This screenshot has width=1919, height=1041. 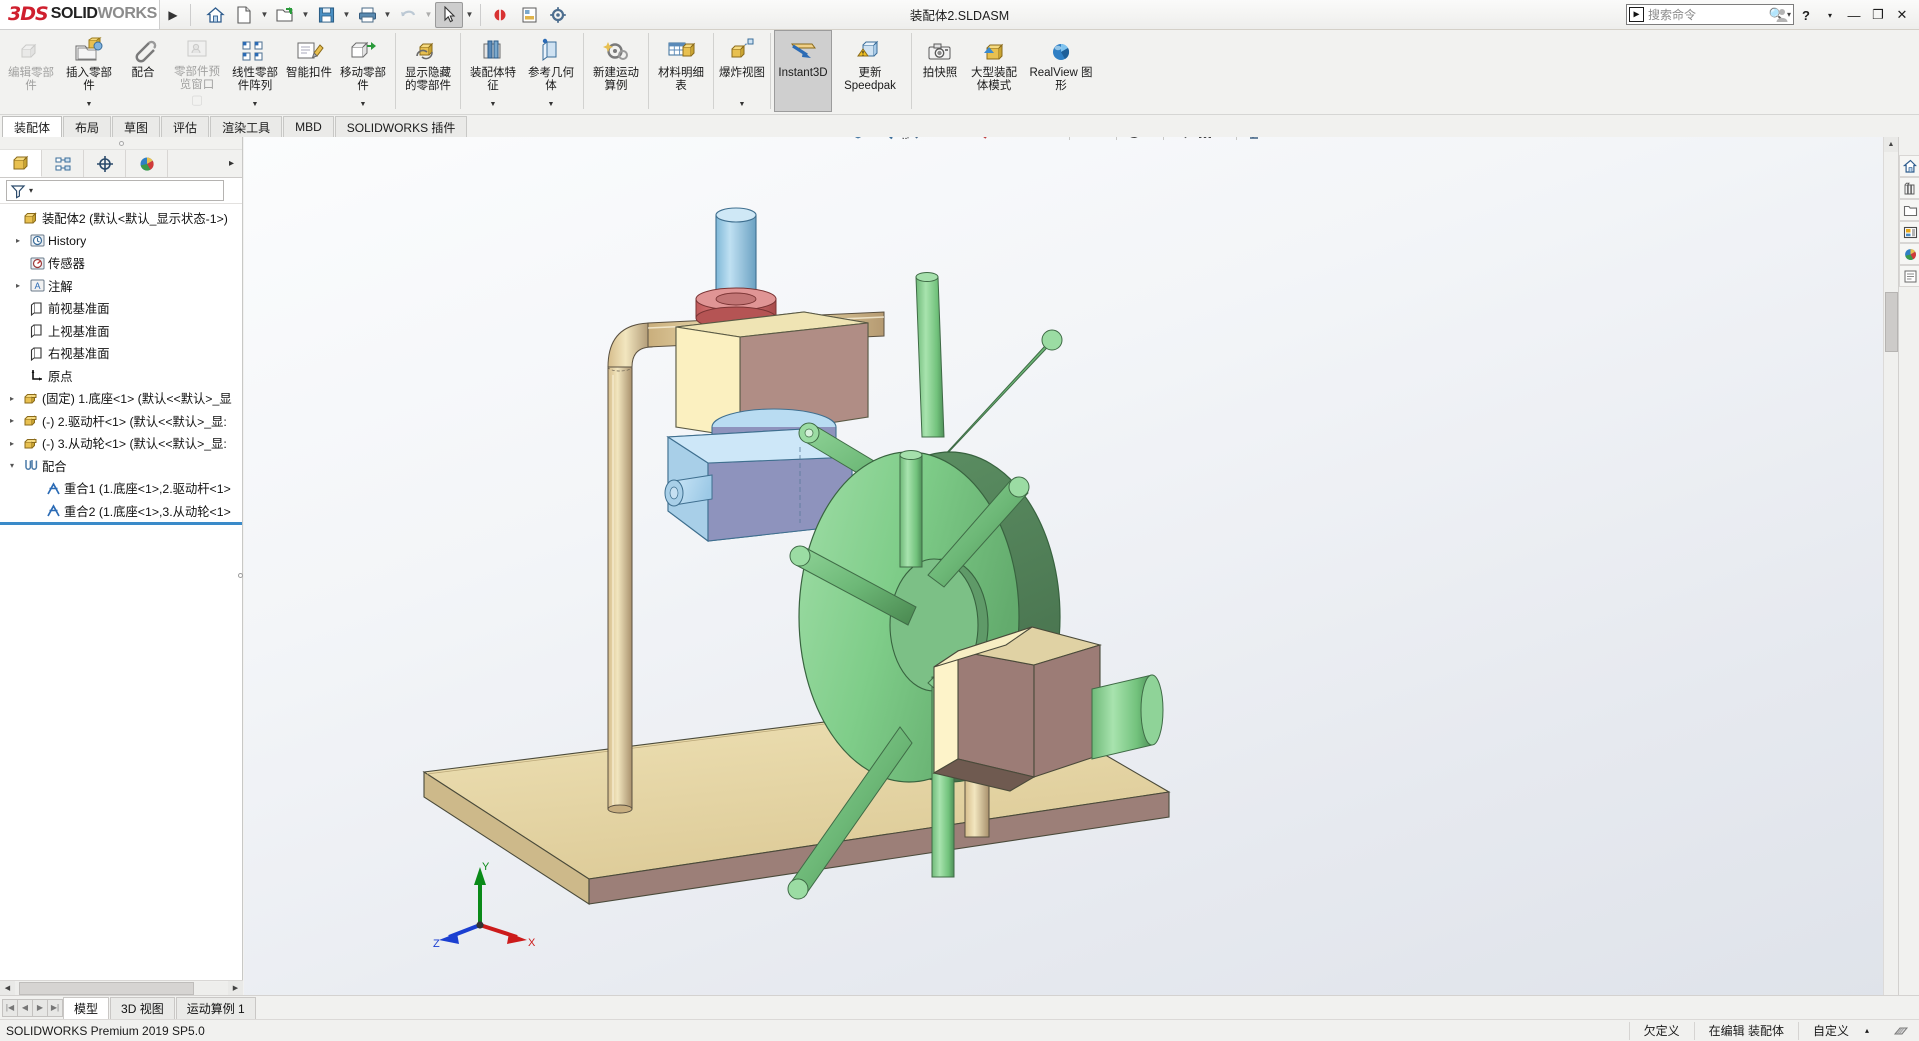 What do you see at coordinates (31, 190) in the screenshot?
I see `filter-caret: ▾` at bounding box center [31, 190].